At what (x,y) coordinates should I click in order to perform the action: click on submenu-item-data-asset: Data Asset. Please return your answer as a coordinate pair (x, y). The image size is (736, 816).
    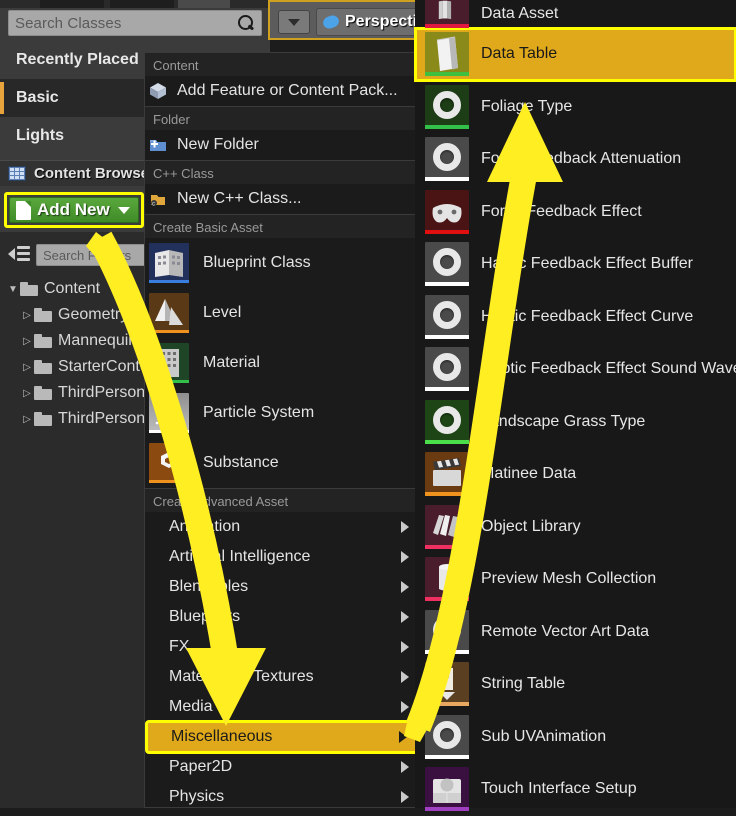
    Looking at the image, I should click on (575, 14).